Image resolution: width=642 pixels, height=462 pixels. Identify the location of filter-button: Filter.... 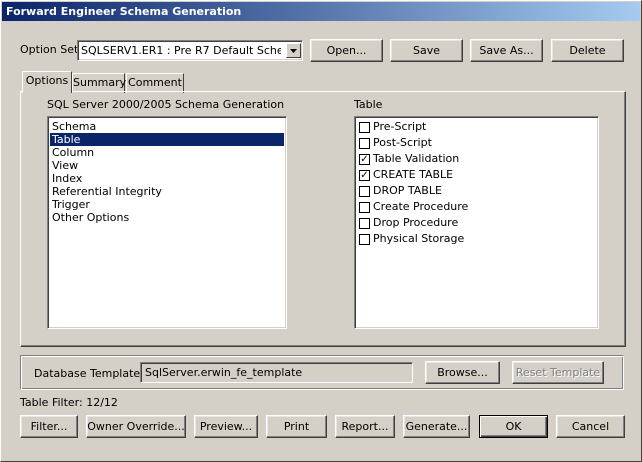
(49, 426).